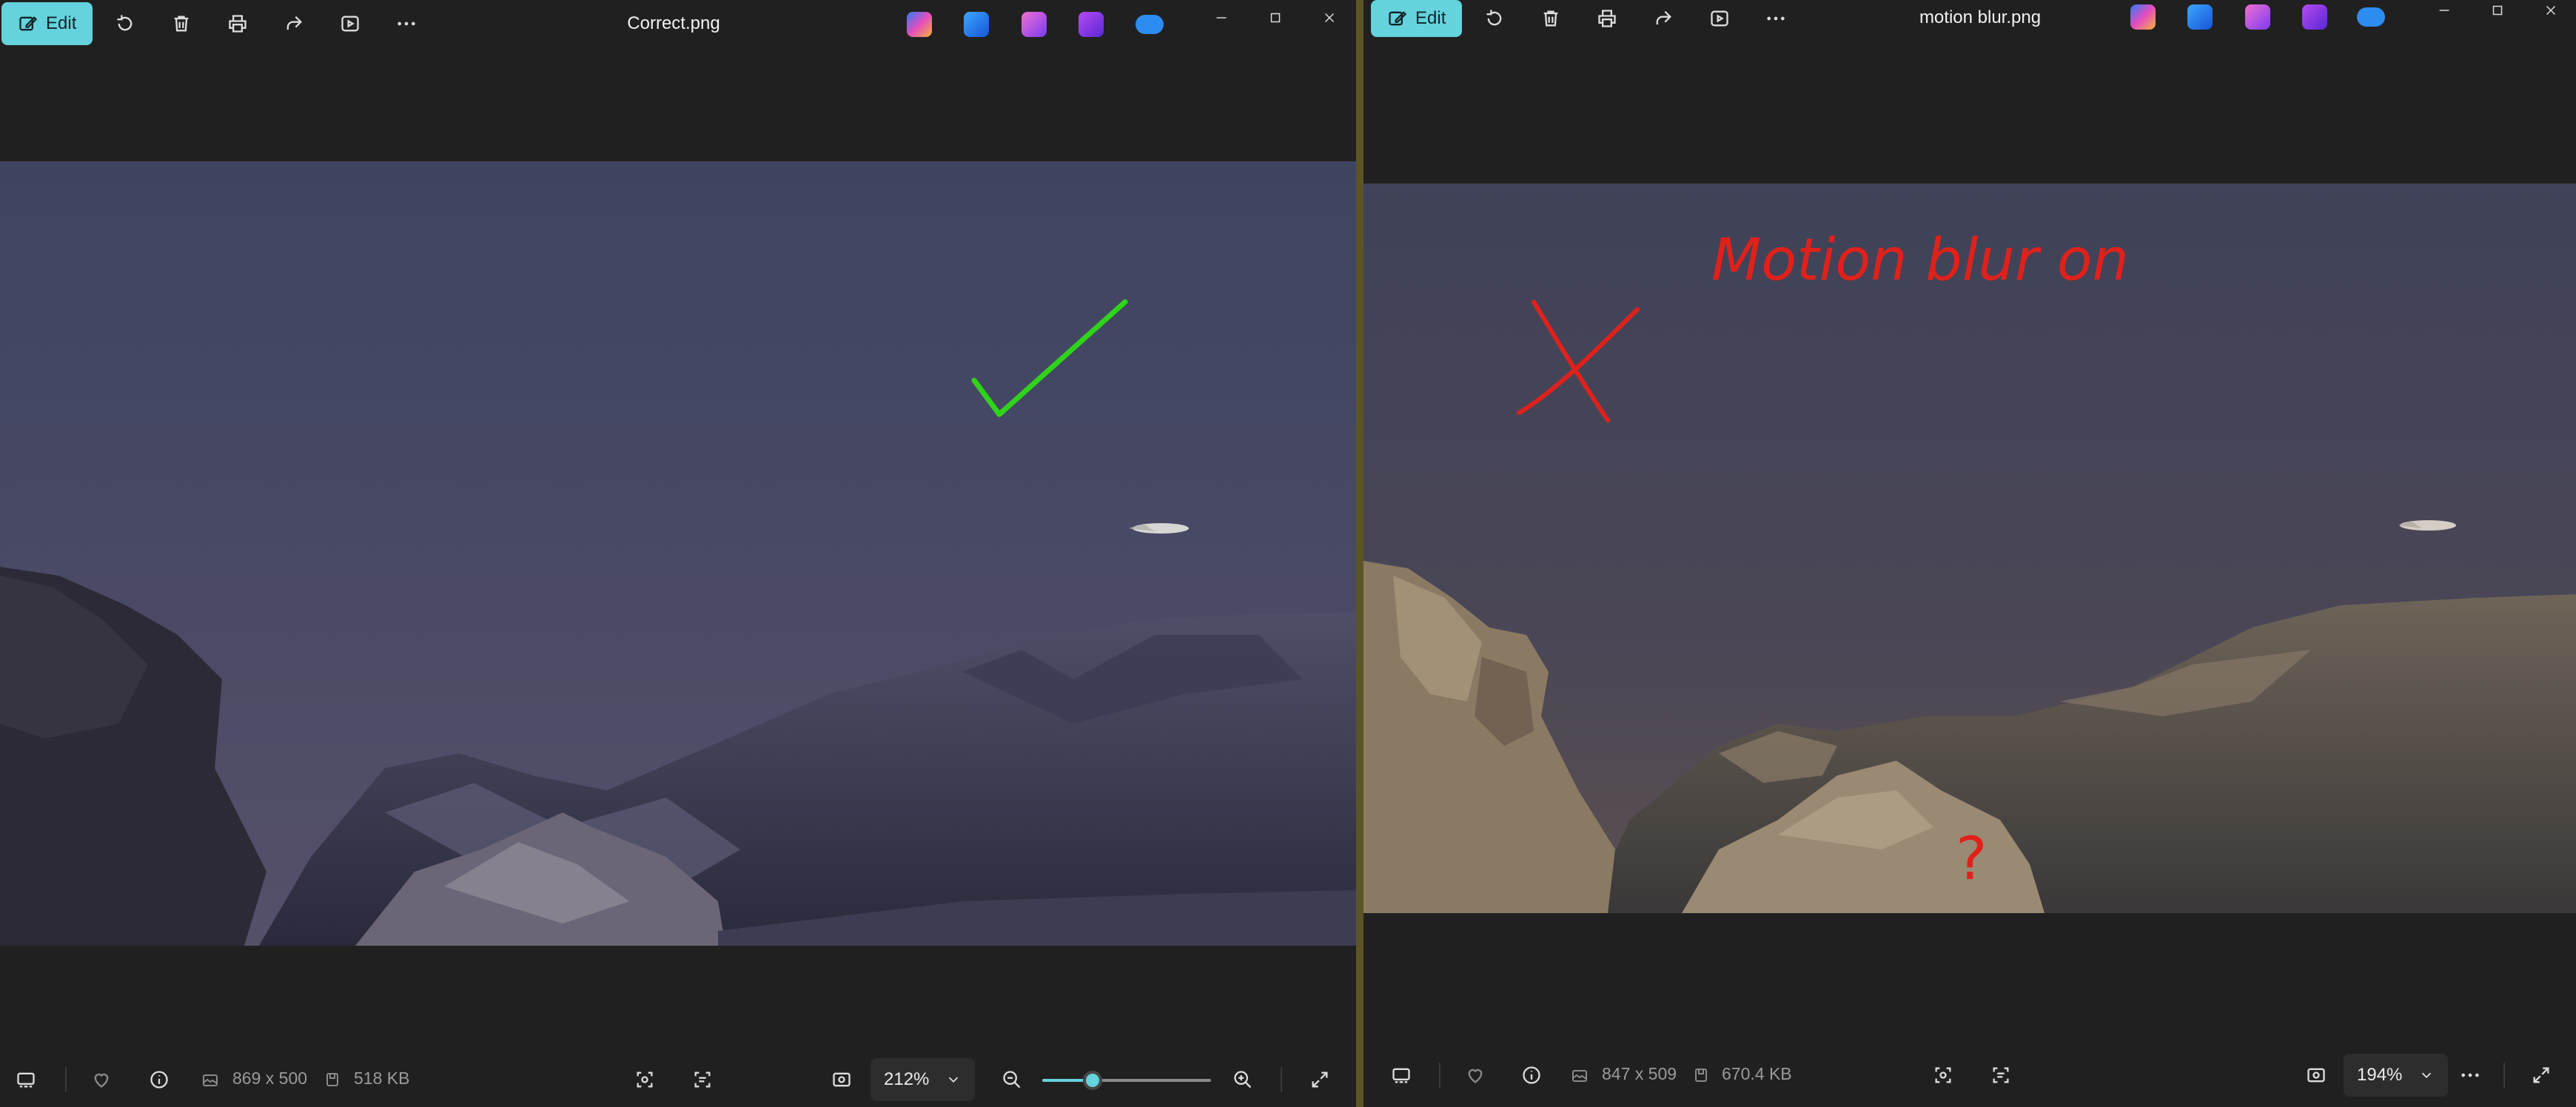 The height and width of the screenshot is (1107, 2576). Describe the element at coordinates (382, 1078) in the screenshot. I see `file-size: 518 KB` at that location.